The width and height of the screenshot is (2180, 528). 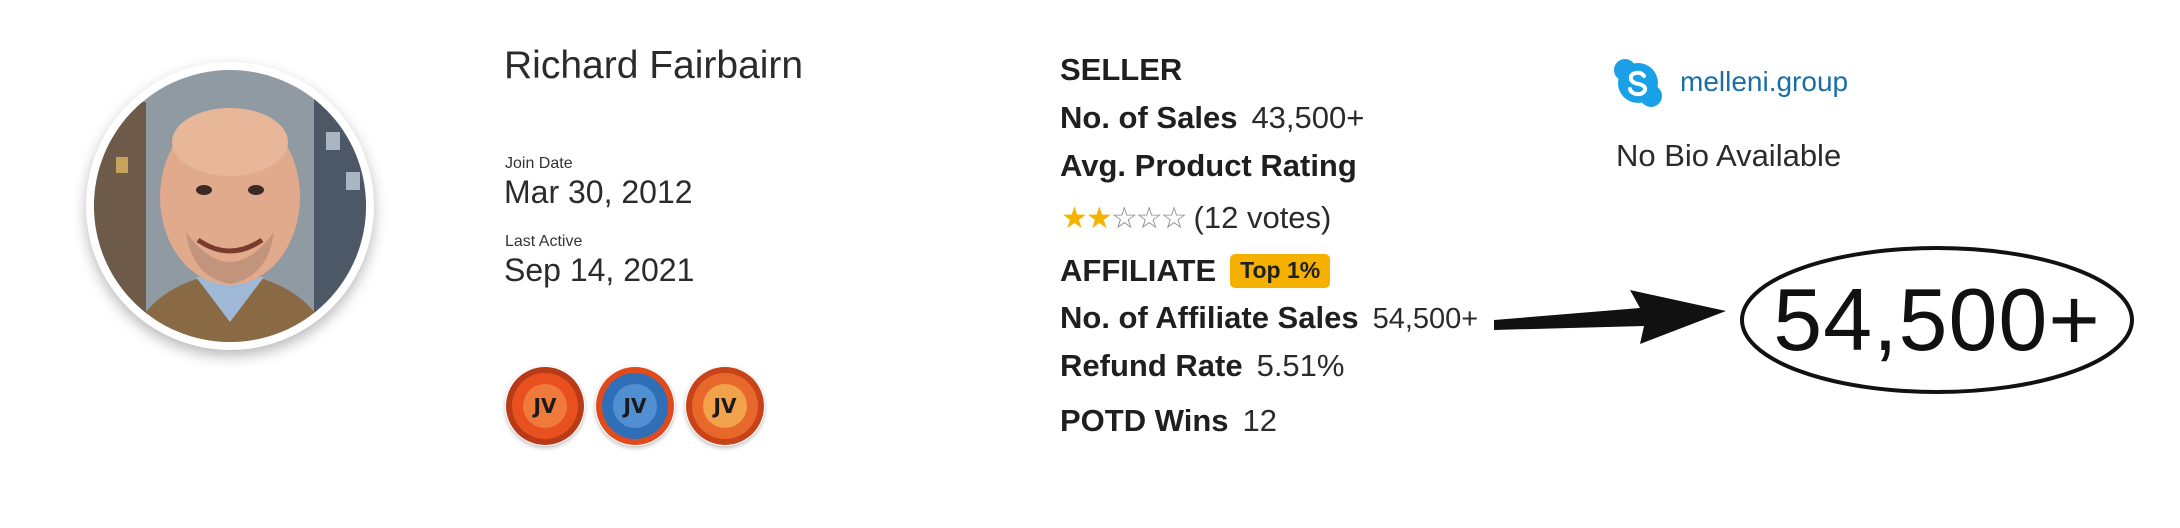 What do you see at coordinates (598, 192) in the screenshot?
I see `join-date-value: Mar 30, 2012` at bounding box center [598, 192].